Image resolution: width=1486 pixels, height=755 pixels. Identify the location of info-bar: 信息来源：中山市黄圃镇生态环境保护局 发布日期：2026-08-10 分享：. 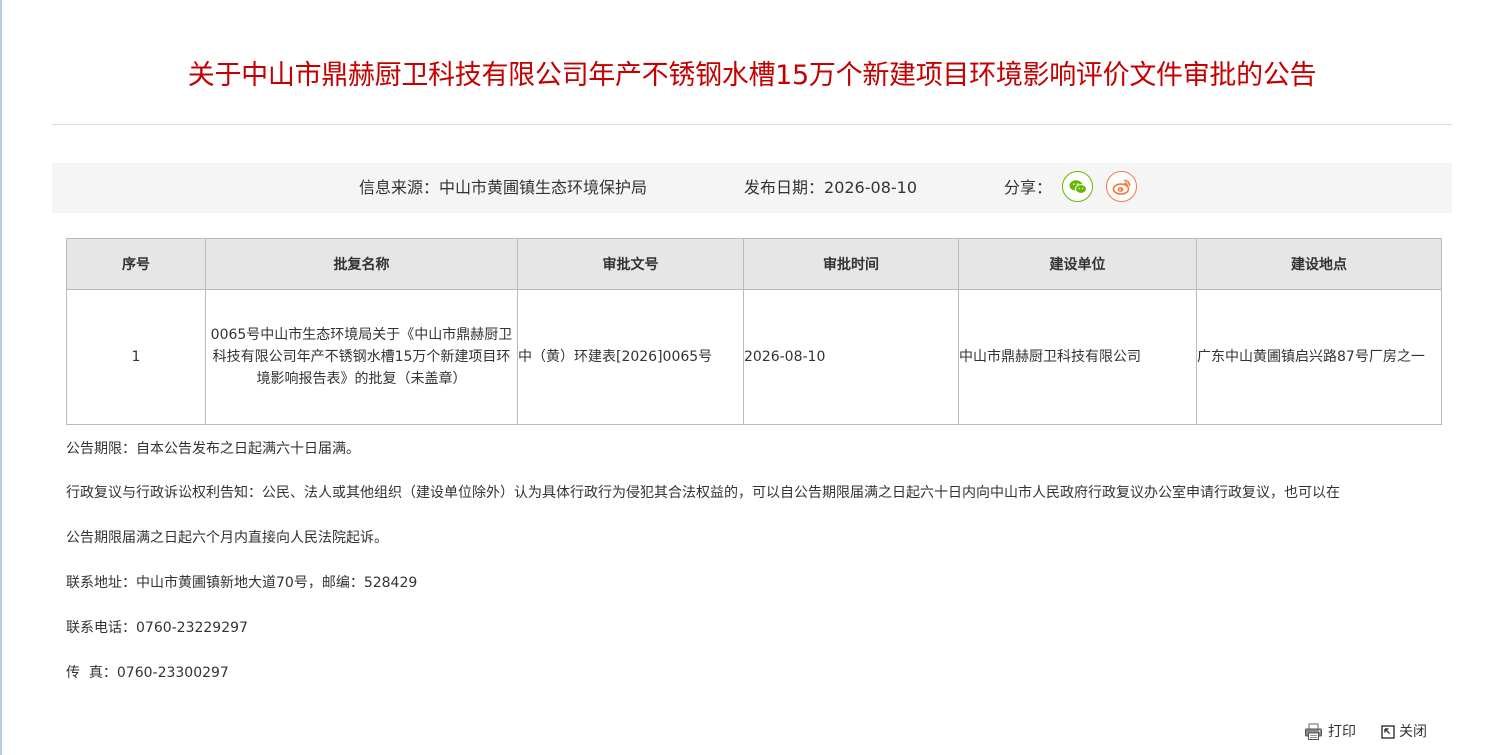
(752, 188).